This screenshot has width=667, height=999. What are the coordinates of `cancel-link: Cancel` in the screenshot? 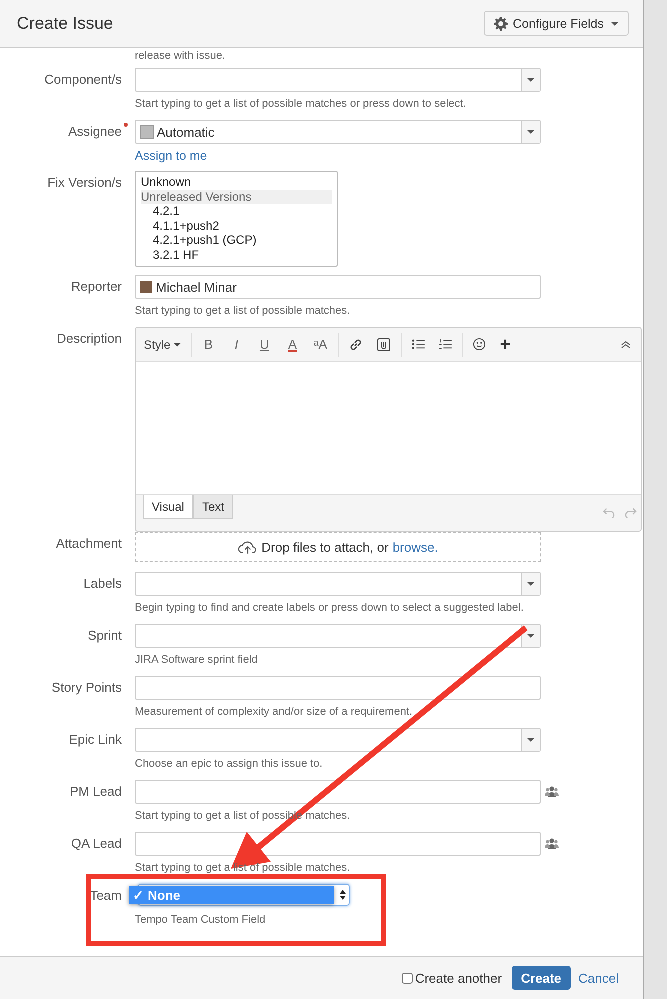 It's located at (598, 978).